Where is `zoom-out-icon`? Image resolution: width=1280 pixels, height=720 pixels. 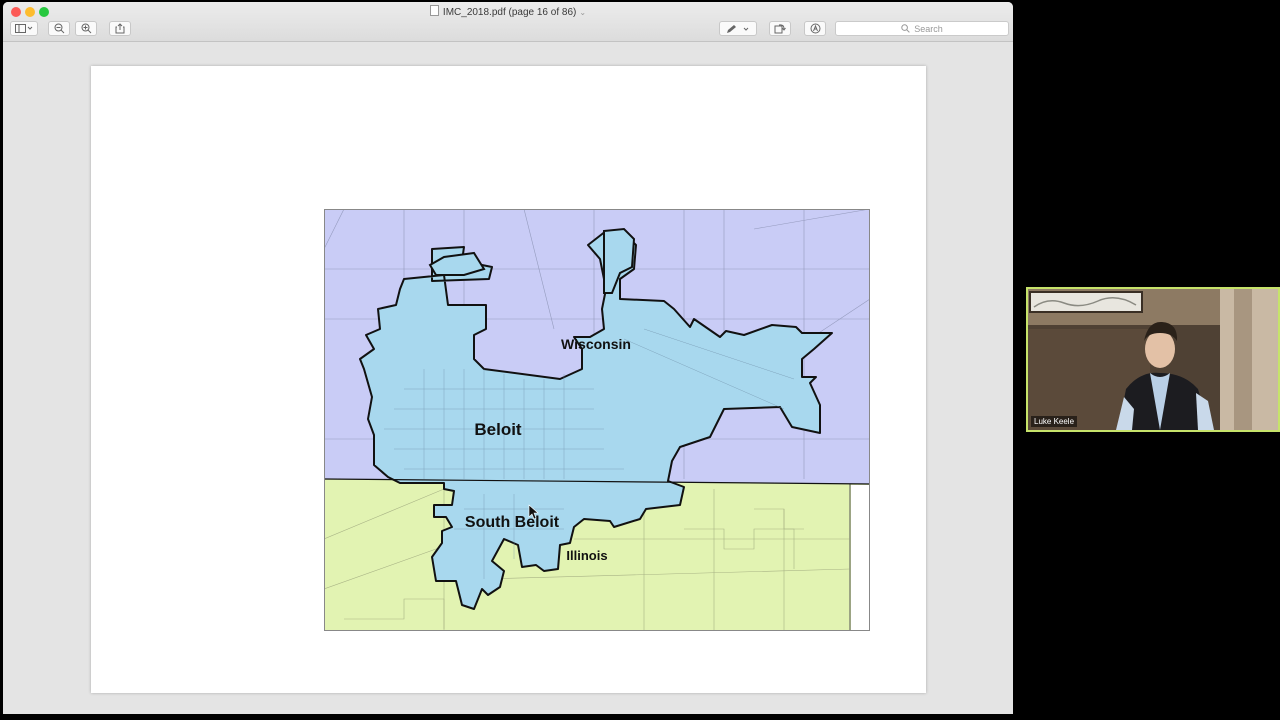
zoom-out-icon is located at coordinates (59, 28).